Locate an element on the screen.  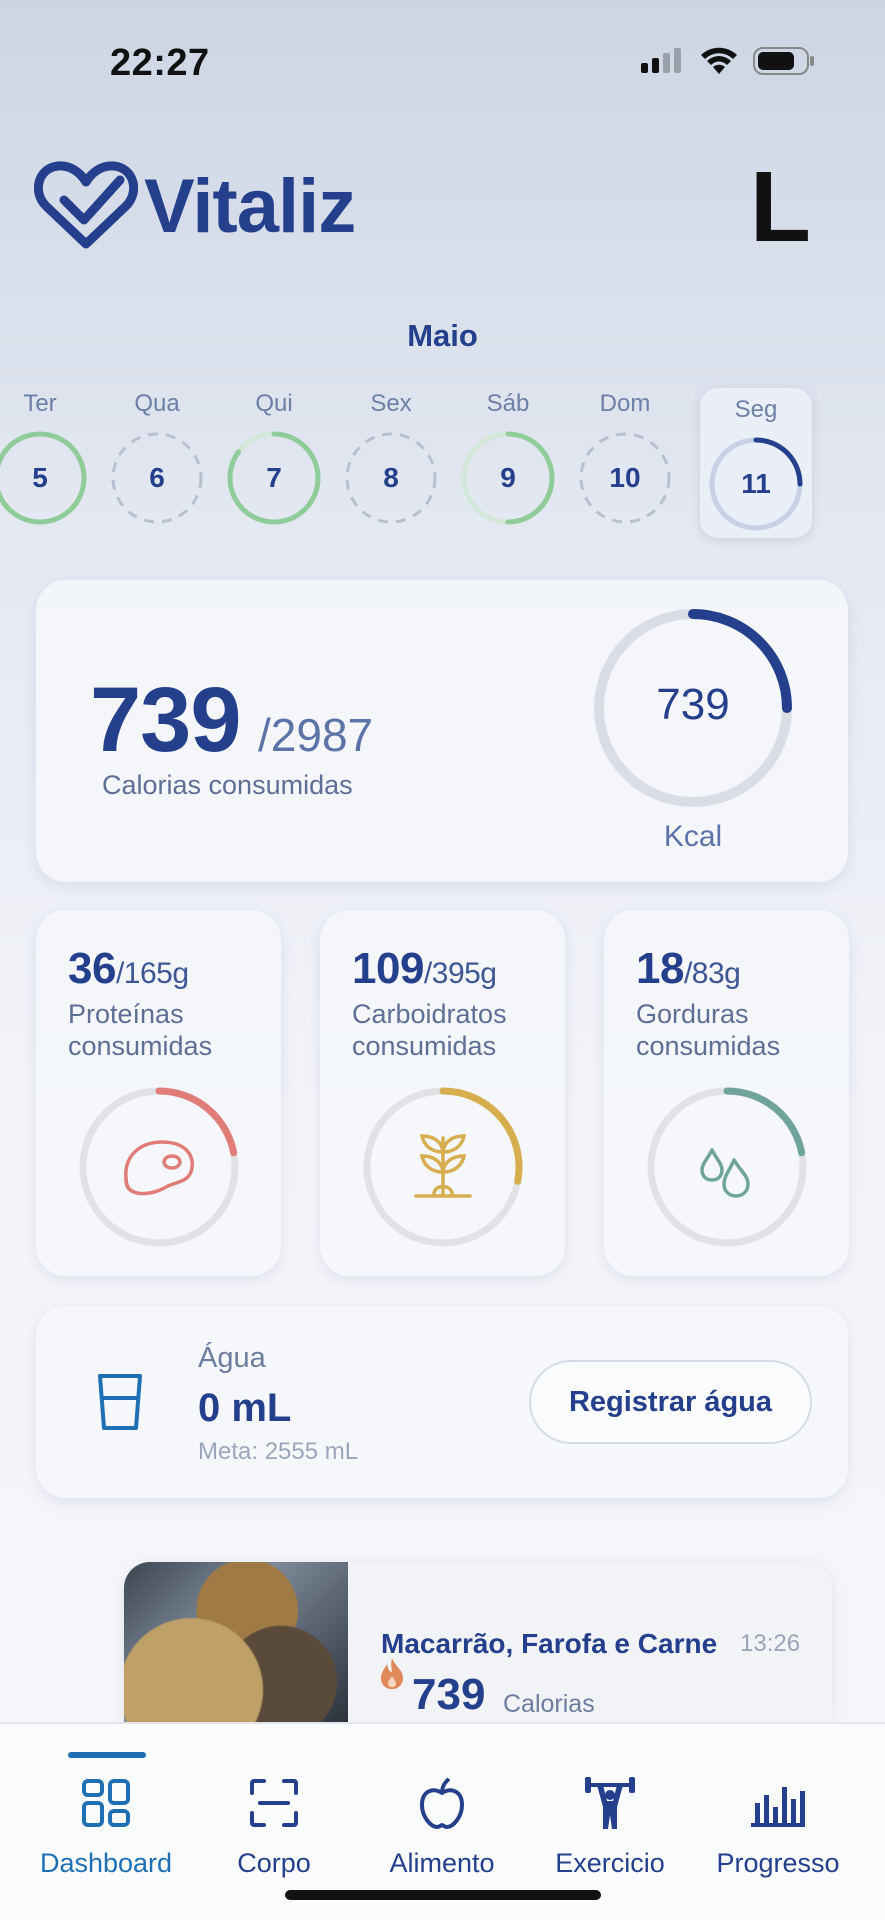
register-water-button: Registrar água is located at coordinates (670, 1402).